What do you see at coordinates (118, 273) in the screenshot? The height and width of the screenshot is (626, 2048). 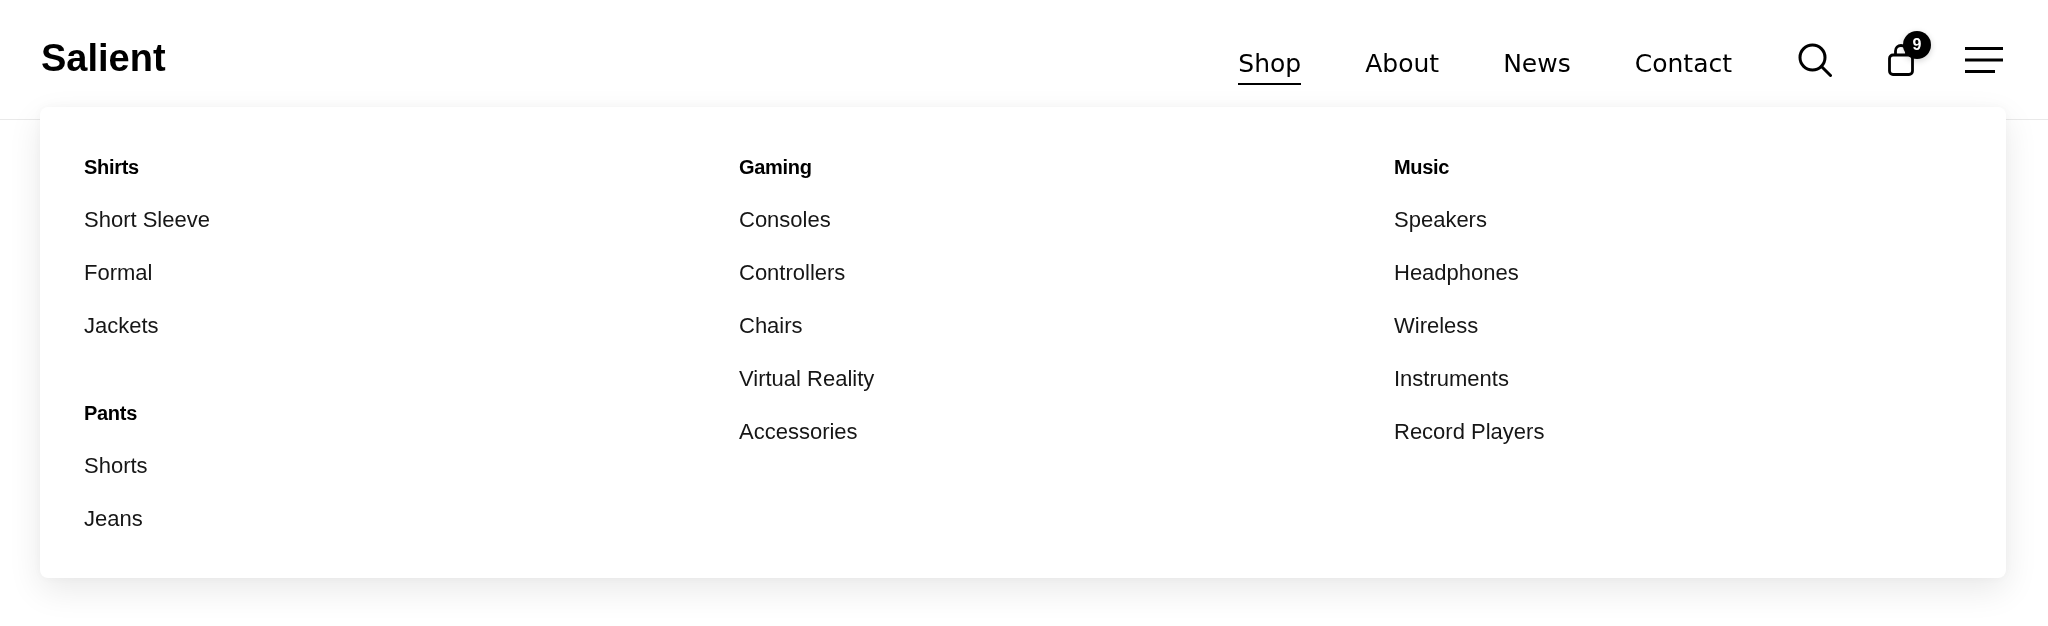 I see `menu-link: Formal` at bounding box center [118, 273].